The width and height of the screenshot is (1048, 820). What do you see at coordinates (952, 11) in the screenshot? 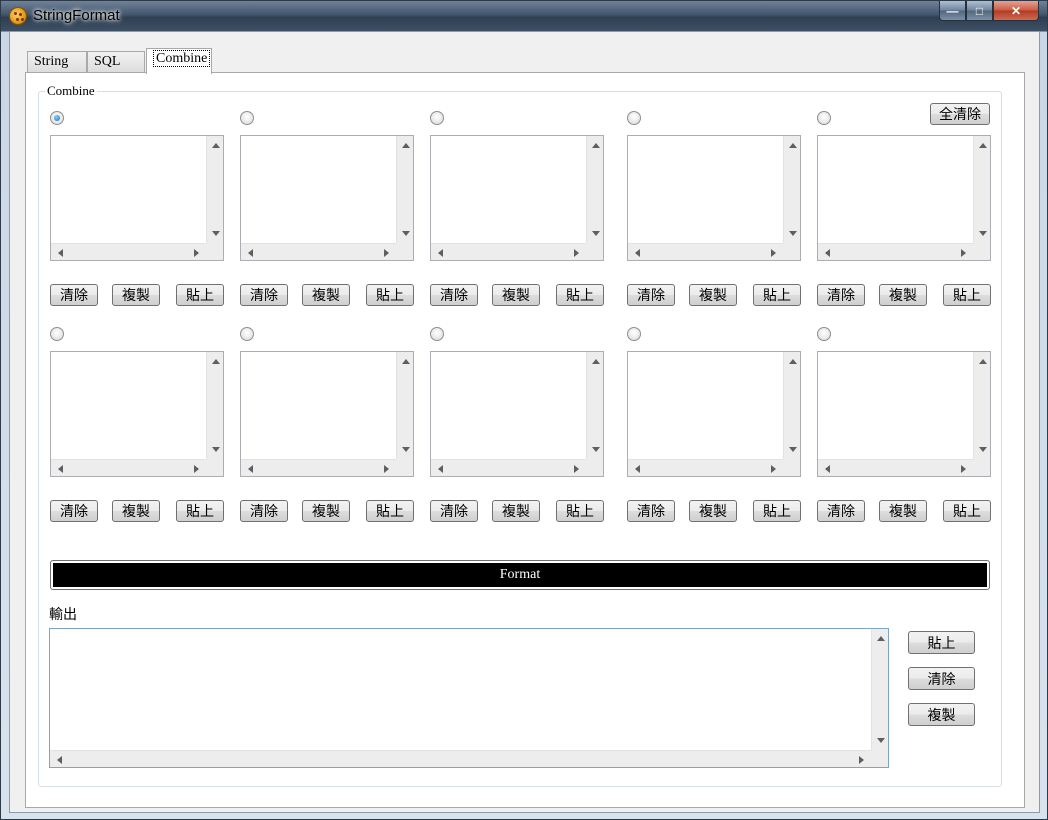
I see `minimize-button: —` at bounding box center [952, 11].